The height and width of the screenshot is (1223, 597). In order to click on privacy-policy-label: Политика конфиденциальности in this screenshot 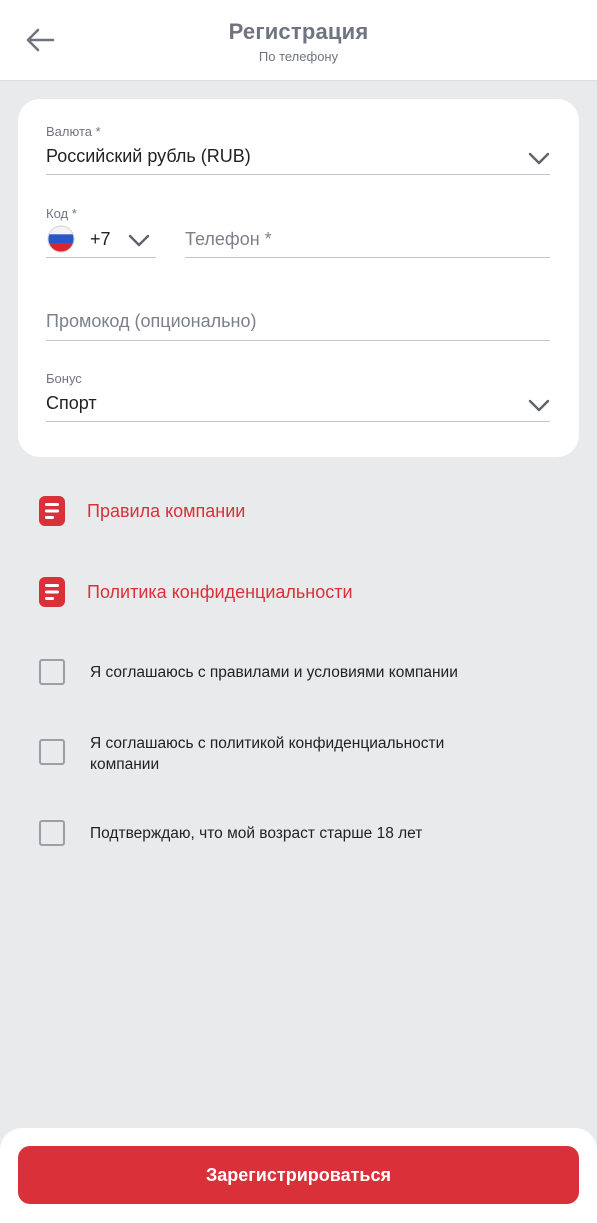, I will do `click(220, 591)`.